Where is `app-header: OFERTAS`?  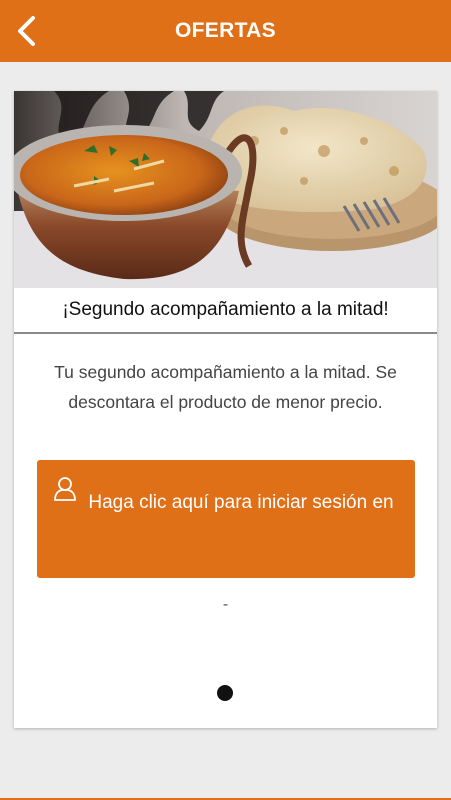 app-header: OFERTAS is located at coordinates (225, 31).